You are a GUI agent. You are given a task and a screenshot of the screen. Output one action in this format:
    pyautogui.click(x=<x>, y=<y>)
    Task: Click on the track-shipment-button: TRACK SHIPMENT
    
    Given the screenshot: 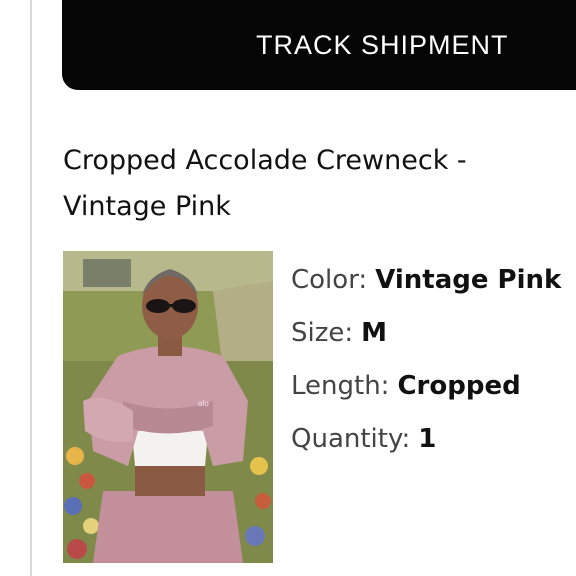 What is the action you would take?
    pyautogui.click(x=319, y=45)
    